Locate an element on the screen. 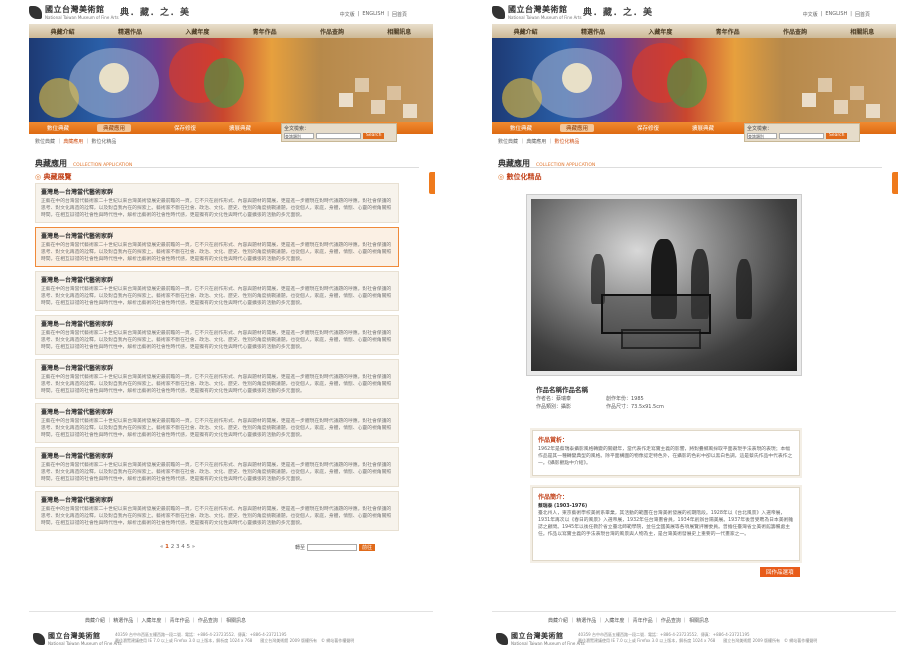 The width and height of the screenshot is (900, 659). page-prev: « is located at coordinates (161, 547).